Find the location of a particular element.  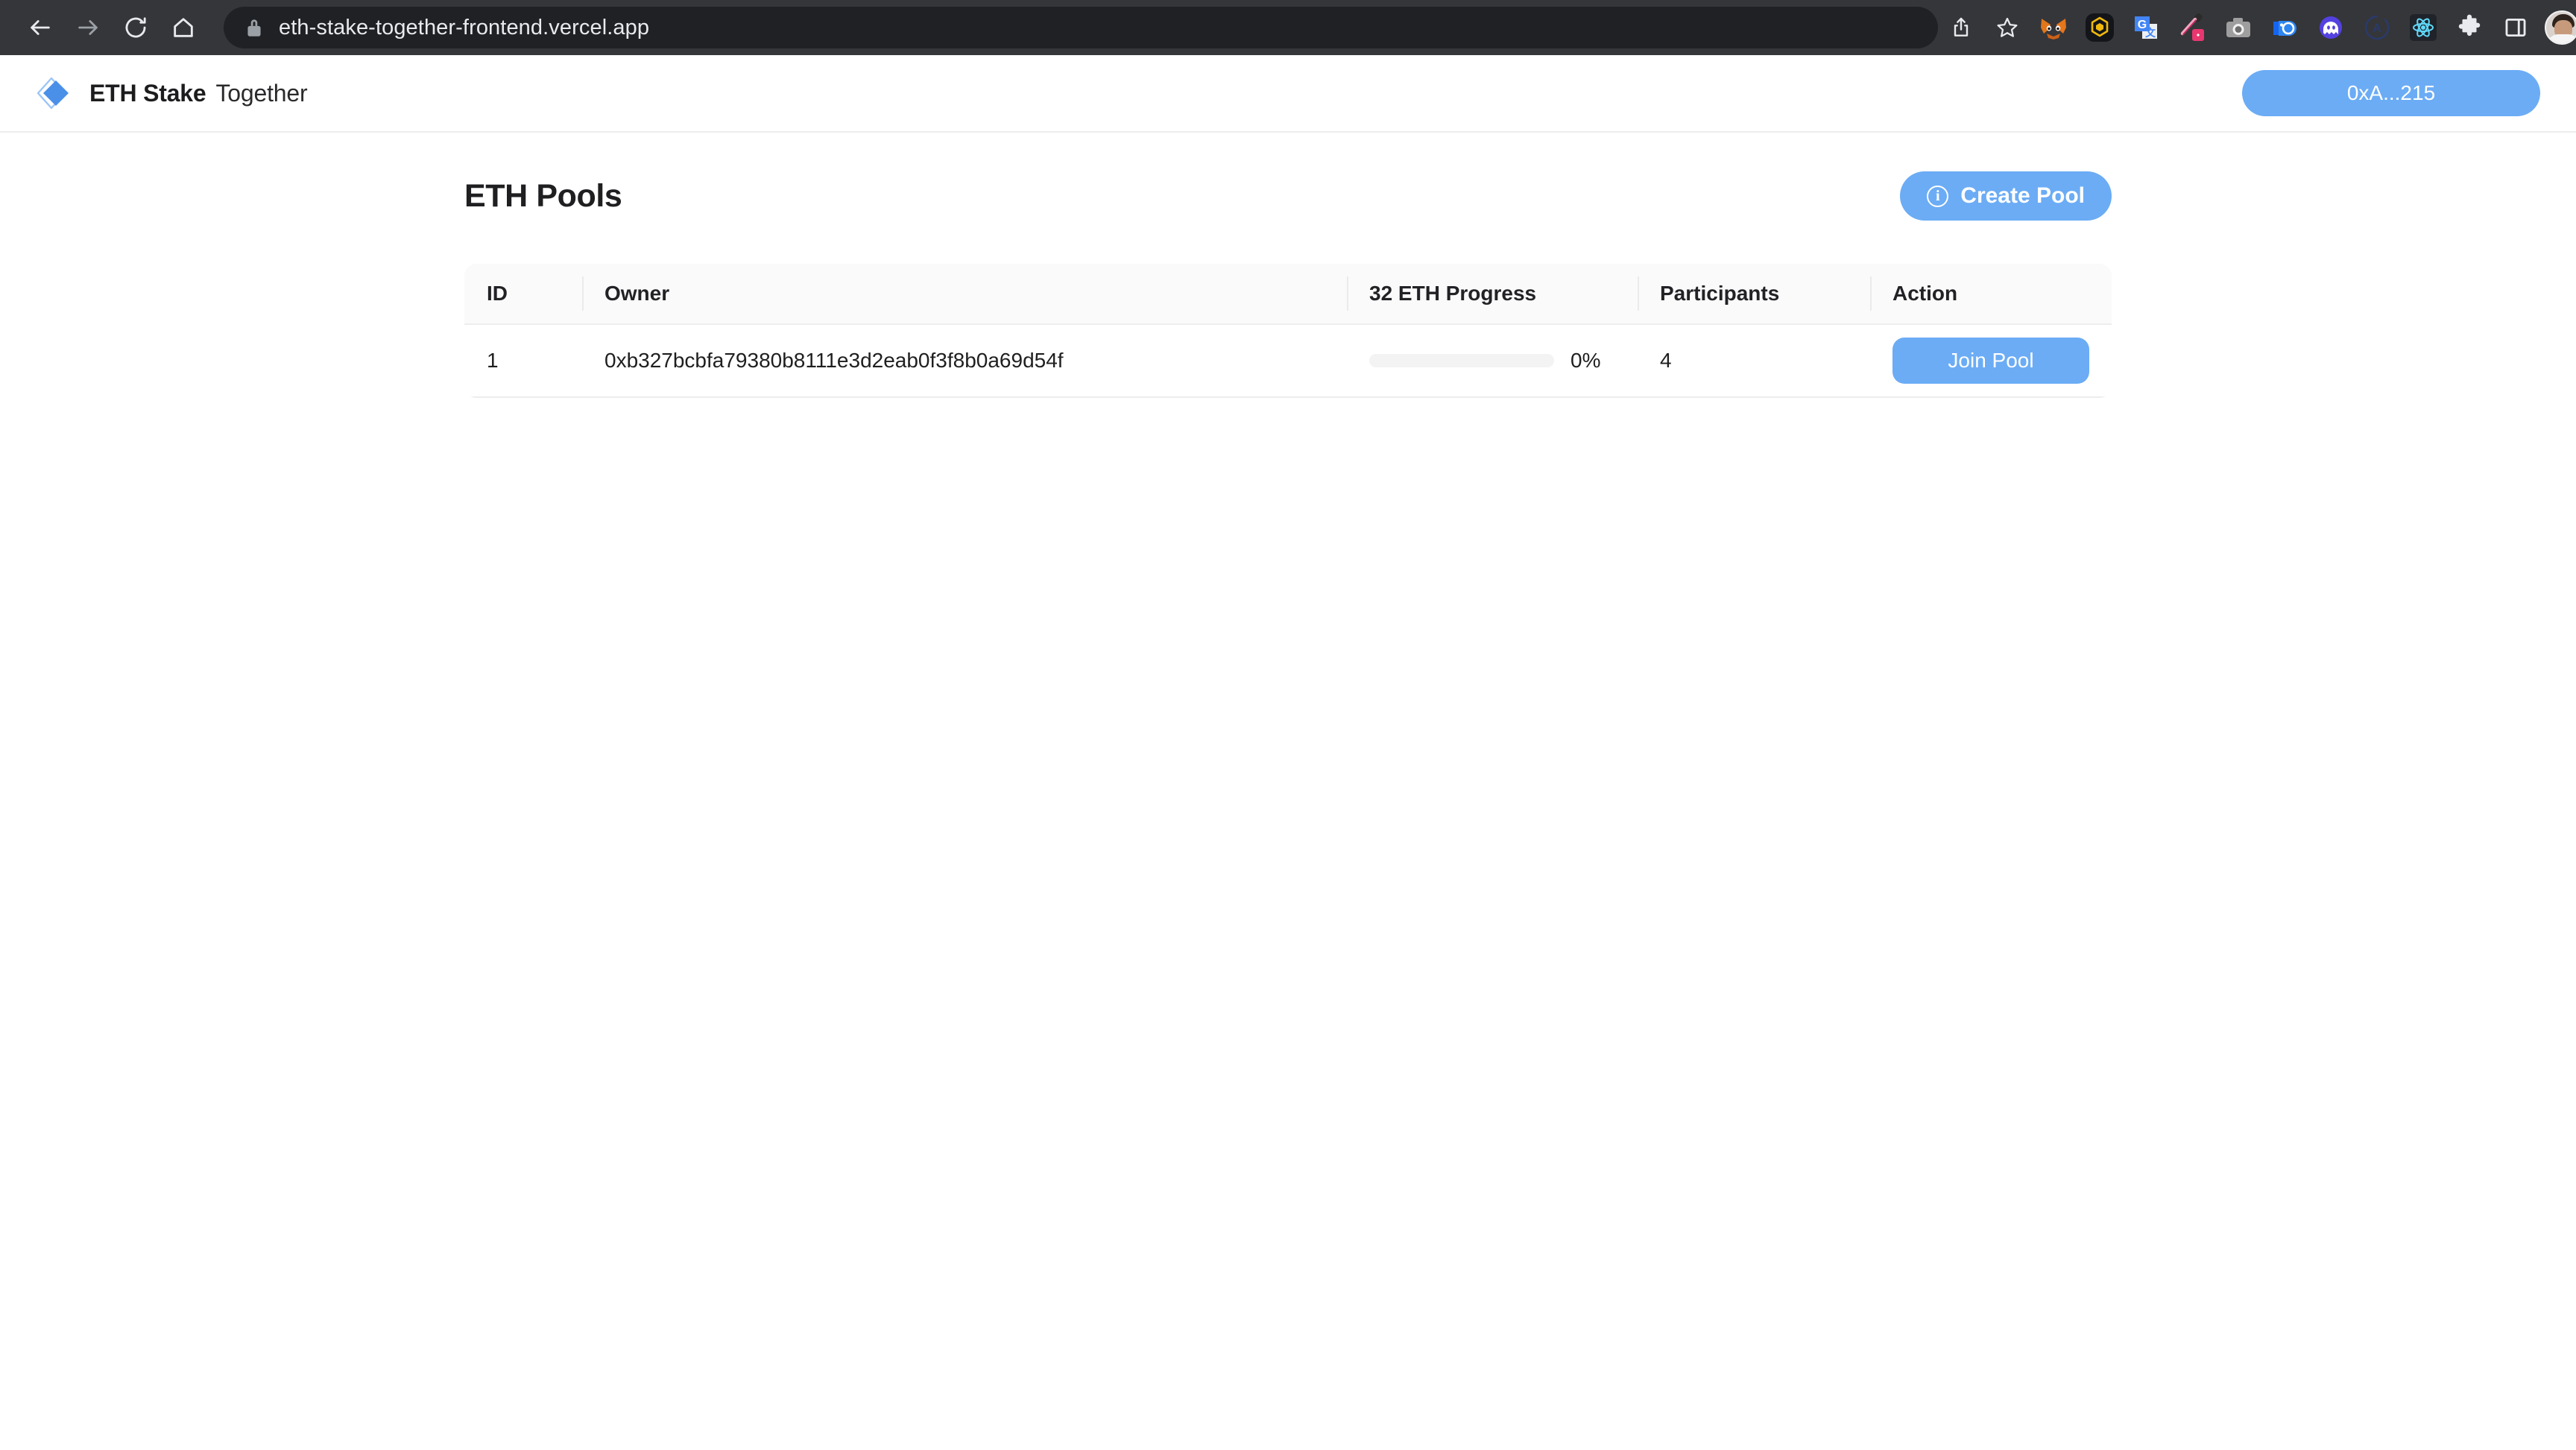

create-pool-button: i Create Pool is located at coordinates (2006, 196).